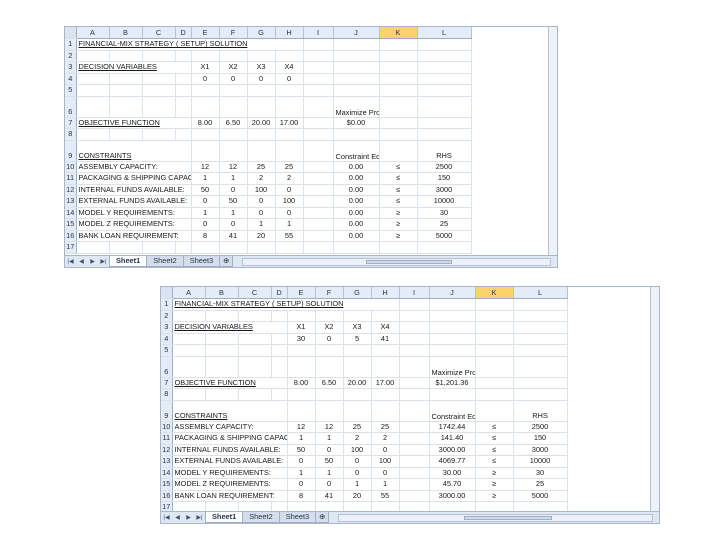 The height and width of the screenshot is (540, 720). I want to click on row-header-16: 16, so click(71, 236).